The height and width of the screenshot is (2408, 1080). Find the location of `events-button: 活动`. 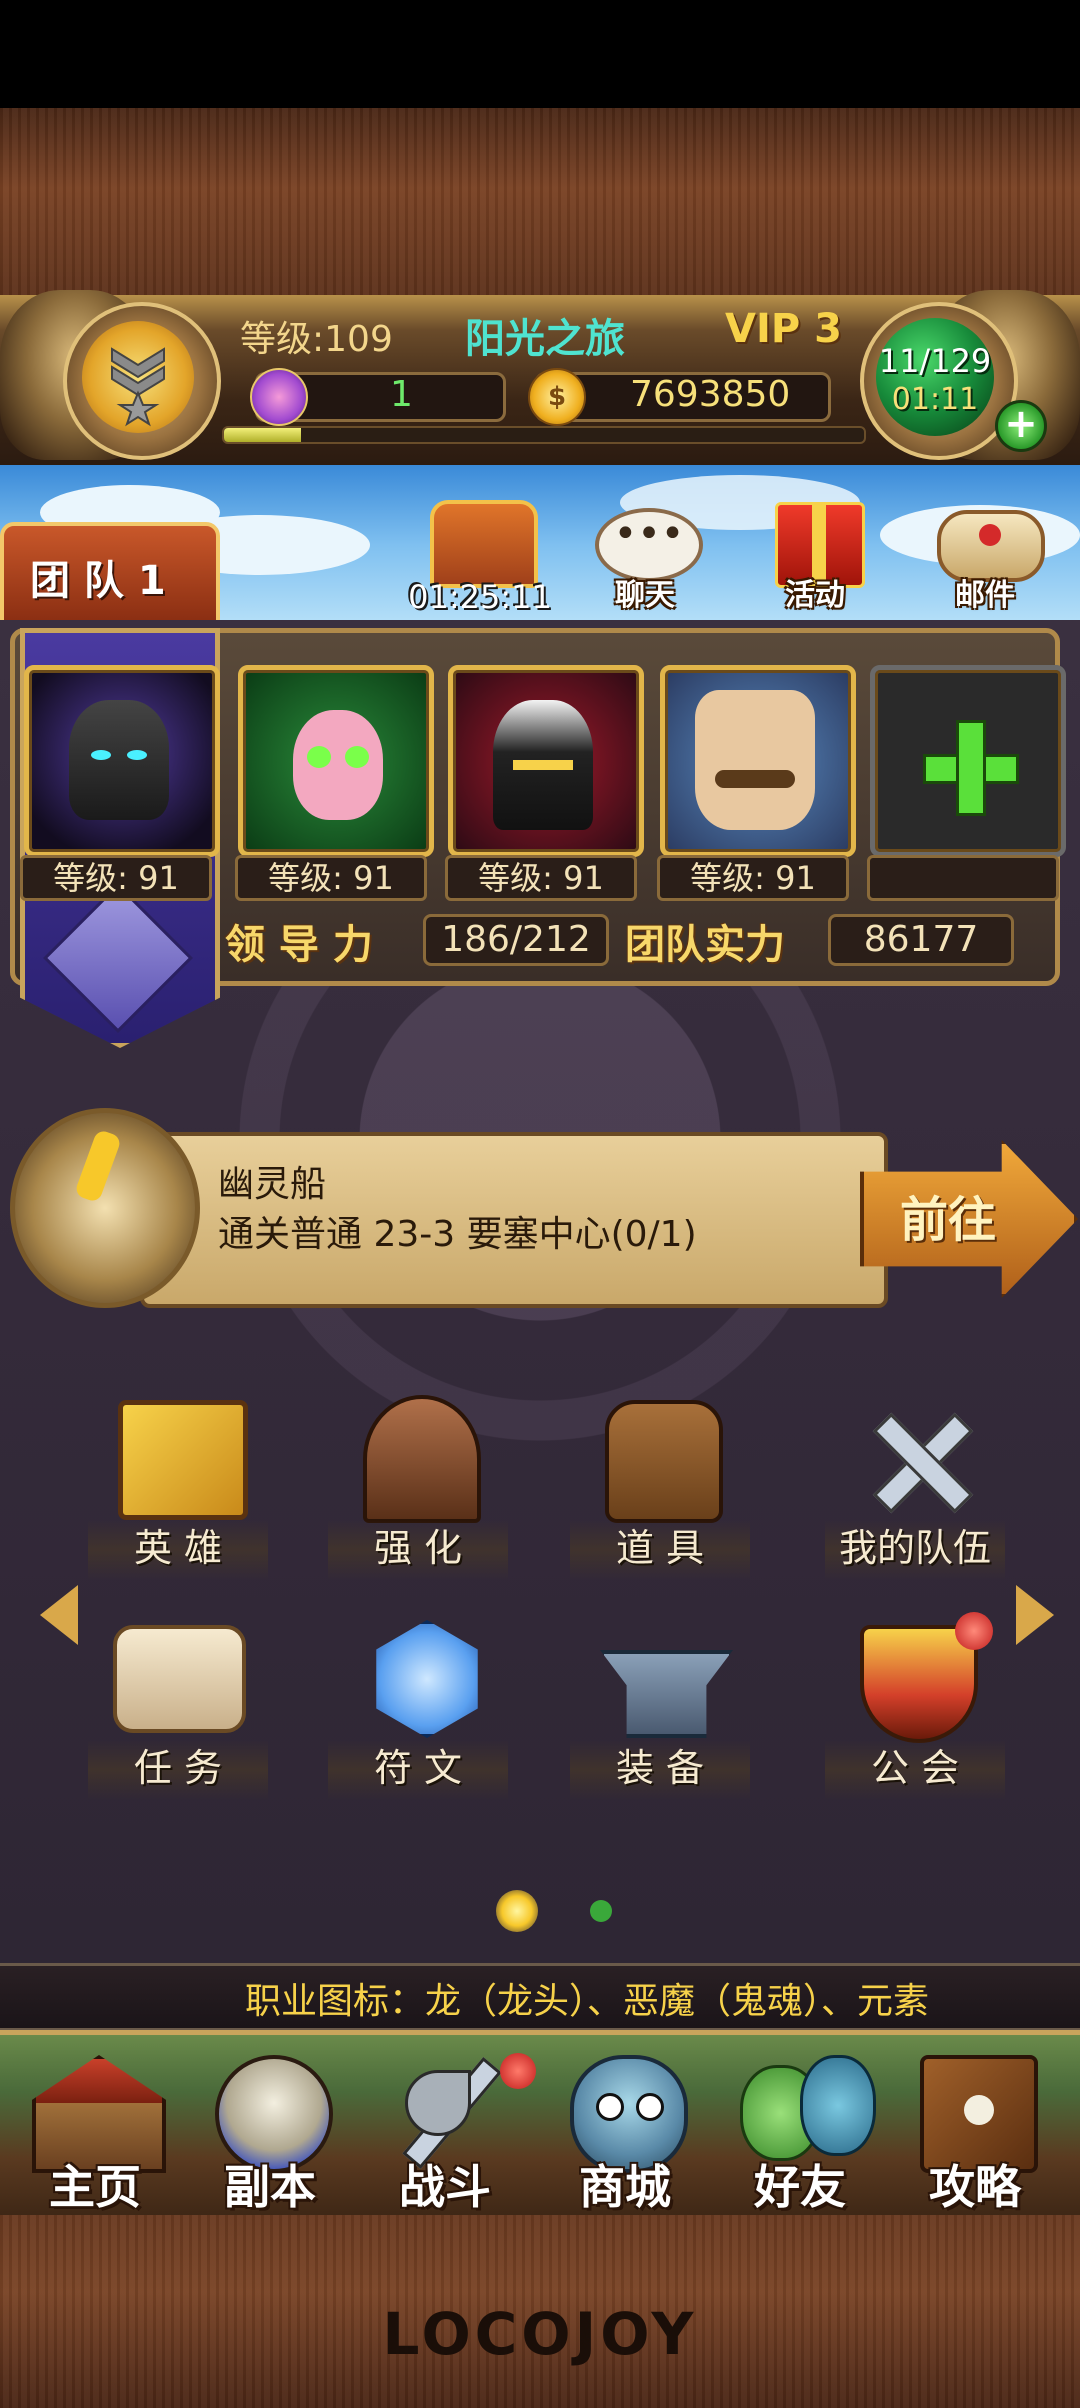

events-button: 活动 is located at coordinates (815, 551).